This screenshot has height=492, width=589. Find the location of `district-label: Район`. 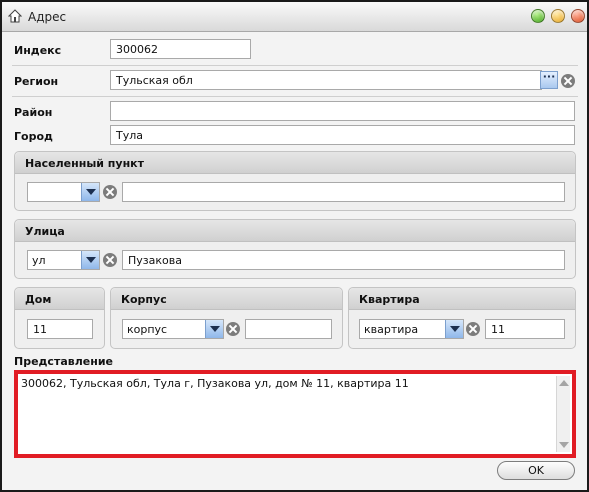

district-label: Район is located at coordinates (33, 112).